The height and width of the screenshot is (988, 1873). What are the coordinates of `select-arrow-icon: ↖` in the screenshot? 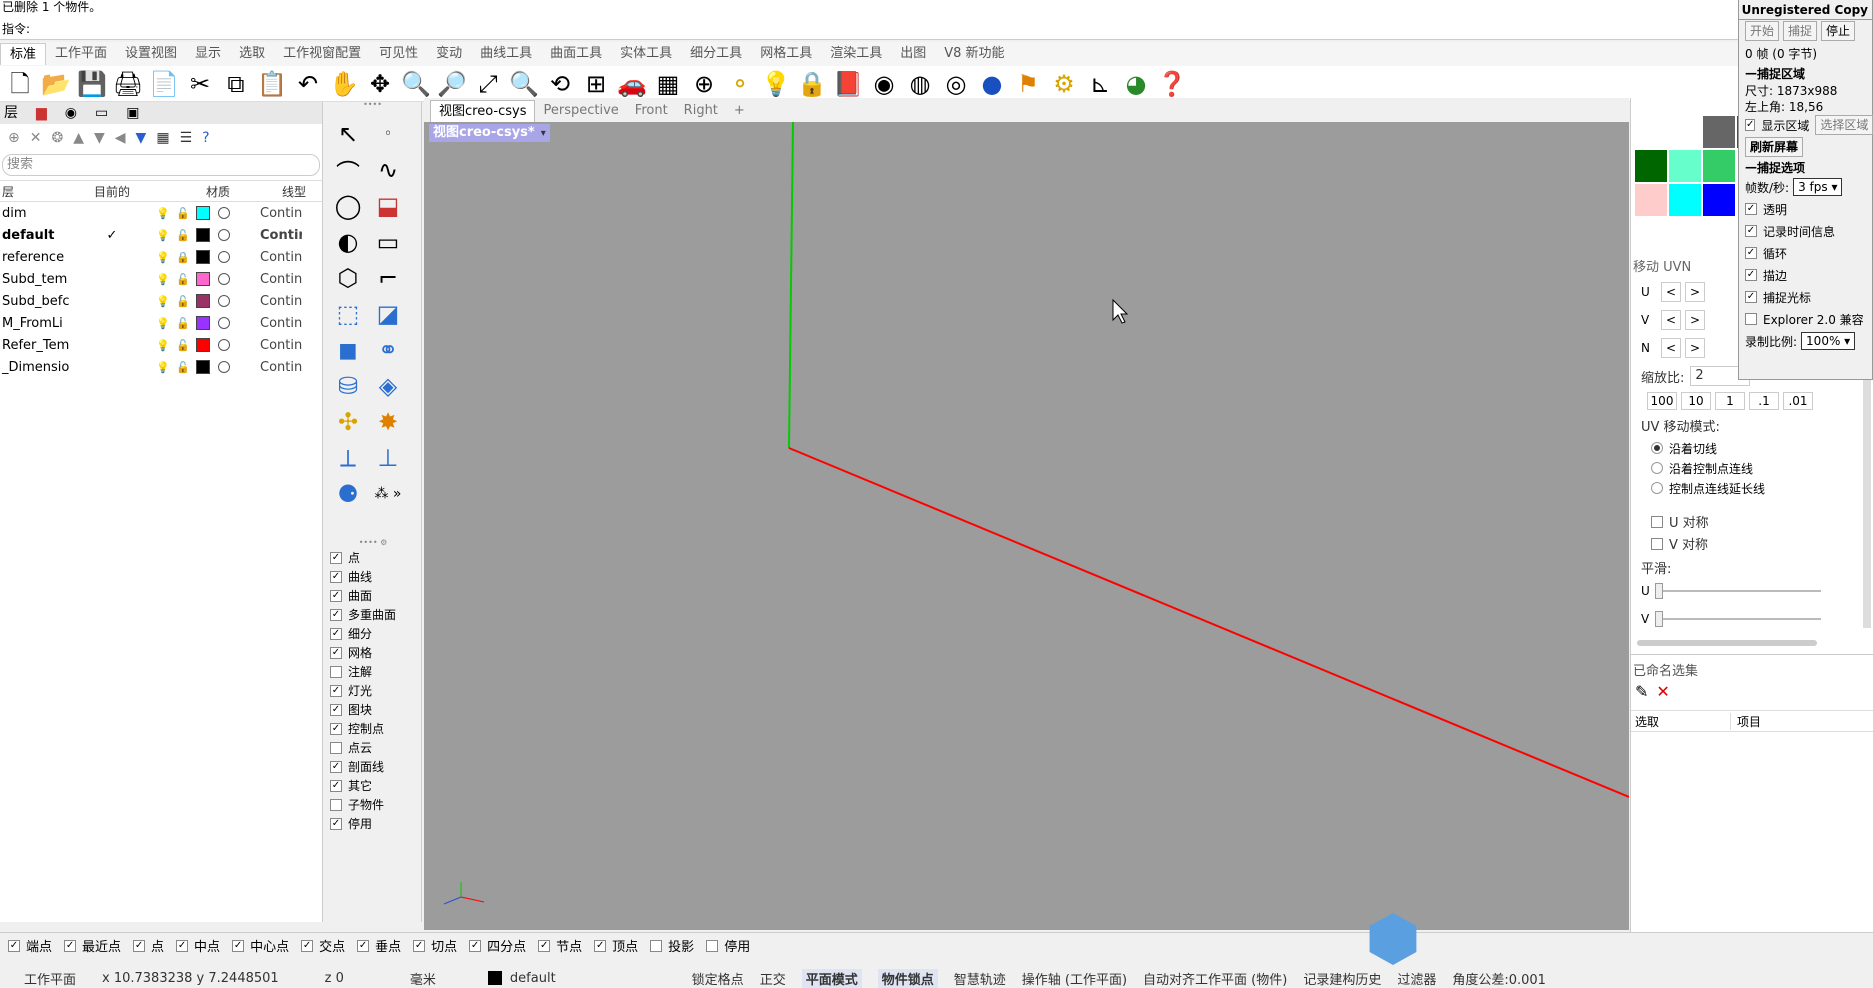 It's located at (348, 134).